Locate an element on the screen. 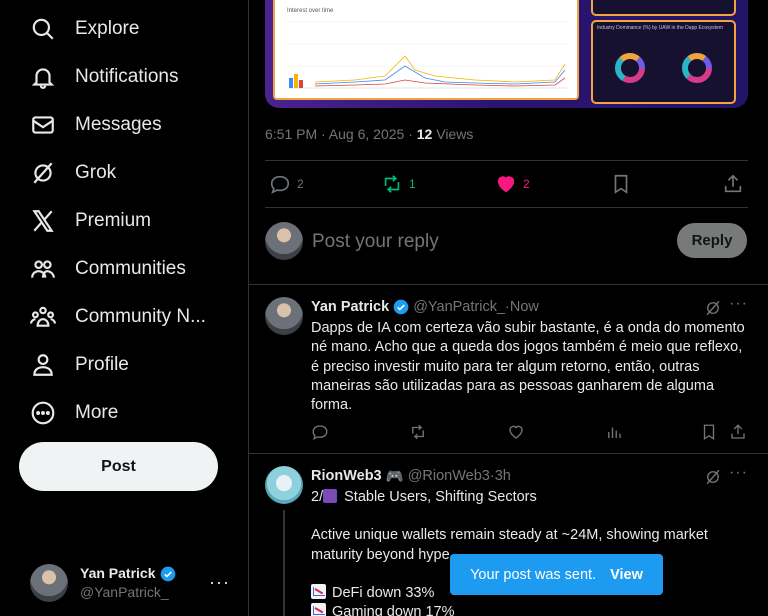  nav-label: Grok is located at coordinates (96, 172).